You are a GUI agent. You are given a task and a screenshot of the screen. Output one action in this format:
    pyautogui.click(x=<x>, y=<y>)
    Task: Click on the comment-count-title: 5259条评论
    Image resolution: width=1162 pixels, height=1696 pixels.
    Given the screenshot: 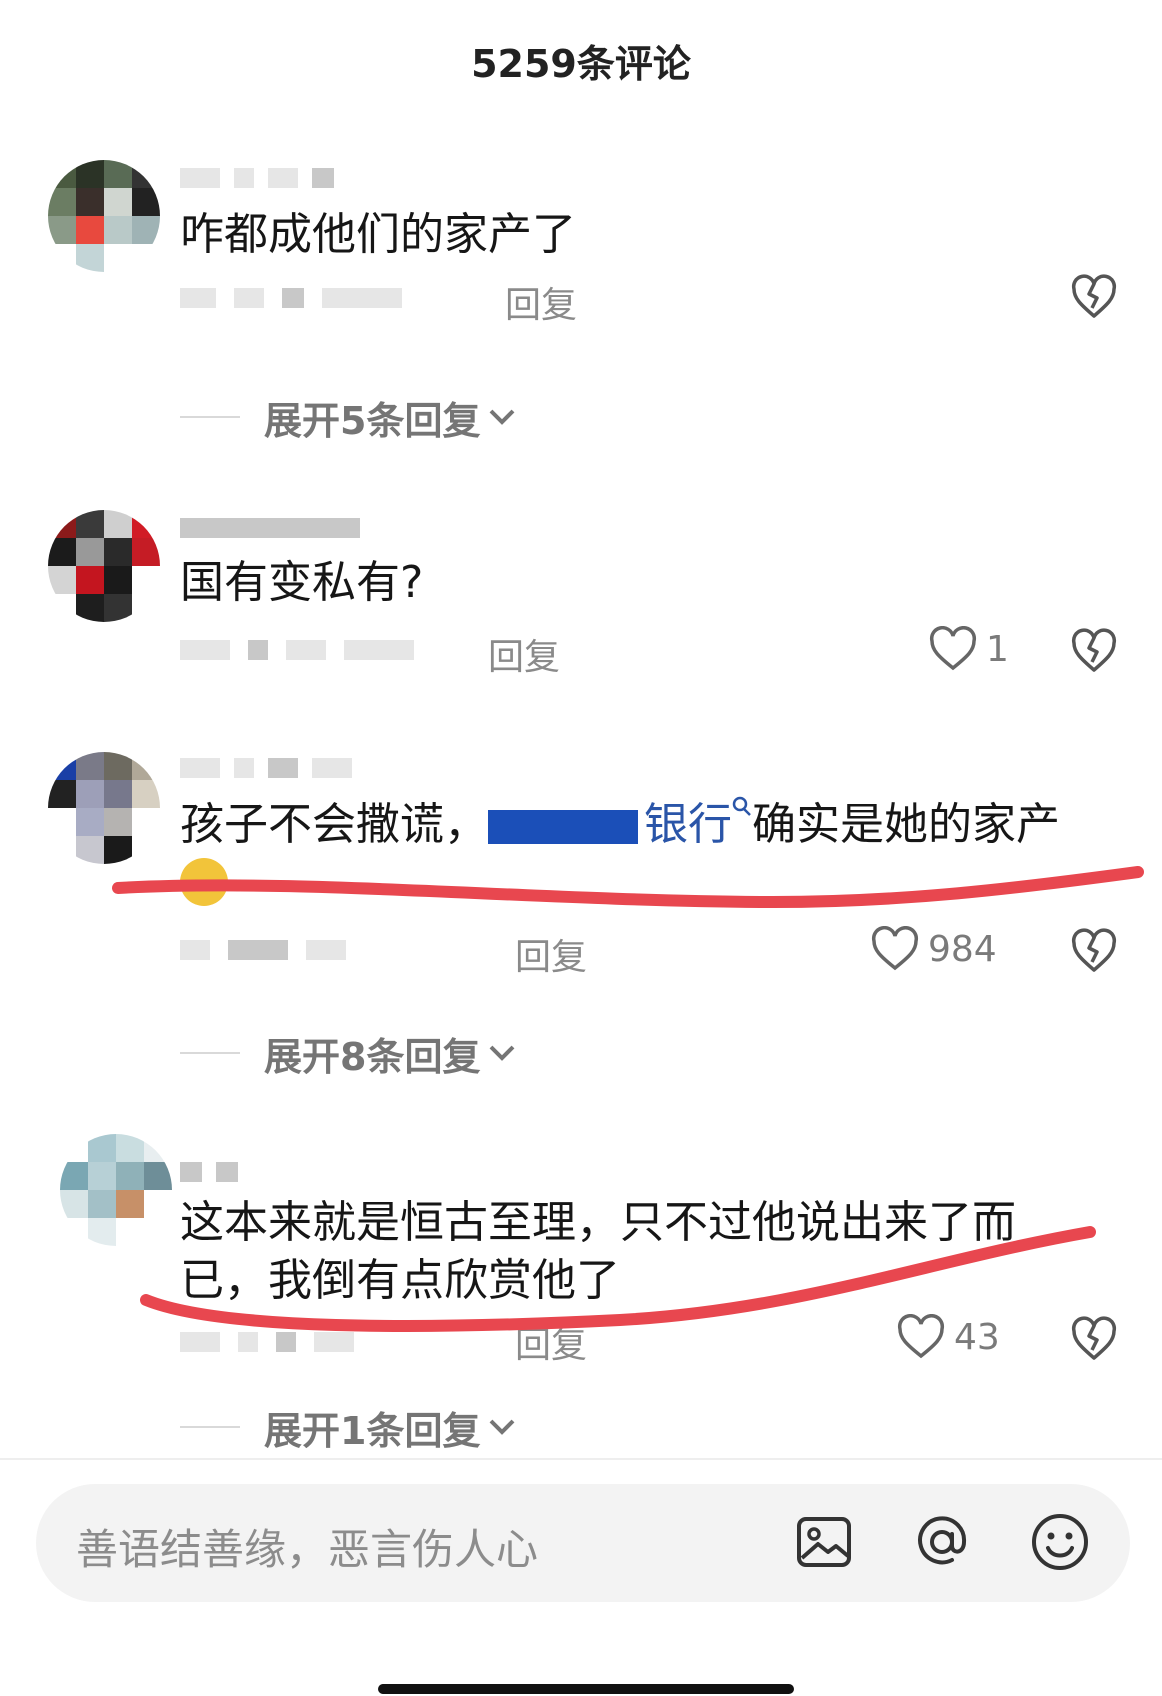 What is the action you would take?
    pyautogui.click(x=581, y=63)
    